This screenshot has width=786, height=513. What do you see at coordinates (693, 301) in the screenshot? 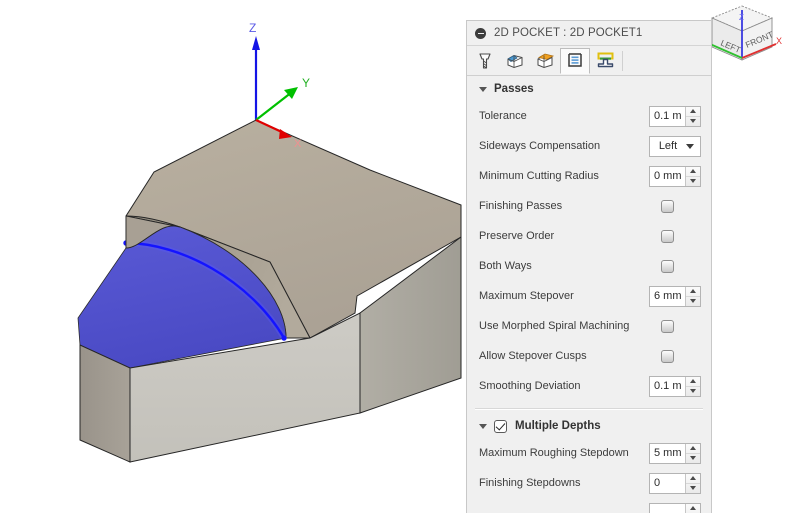
I see `spinner-down-maximum-stepover` at bounding box center [693, 301].